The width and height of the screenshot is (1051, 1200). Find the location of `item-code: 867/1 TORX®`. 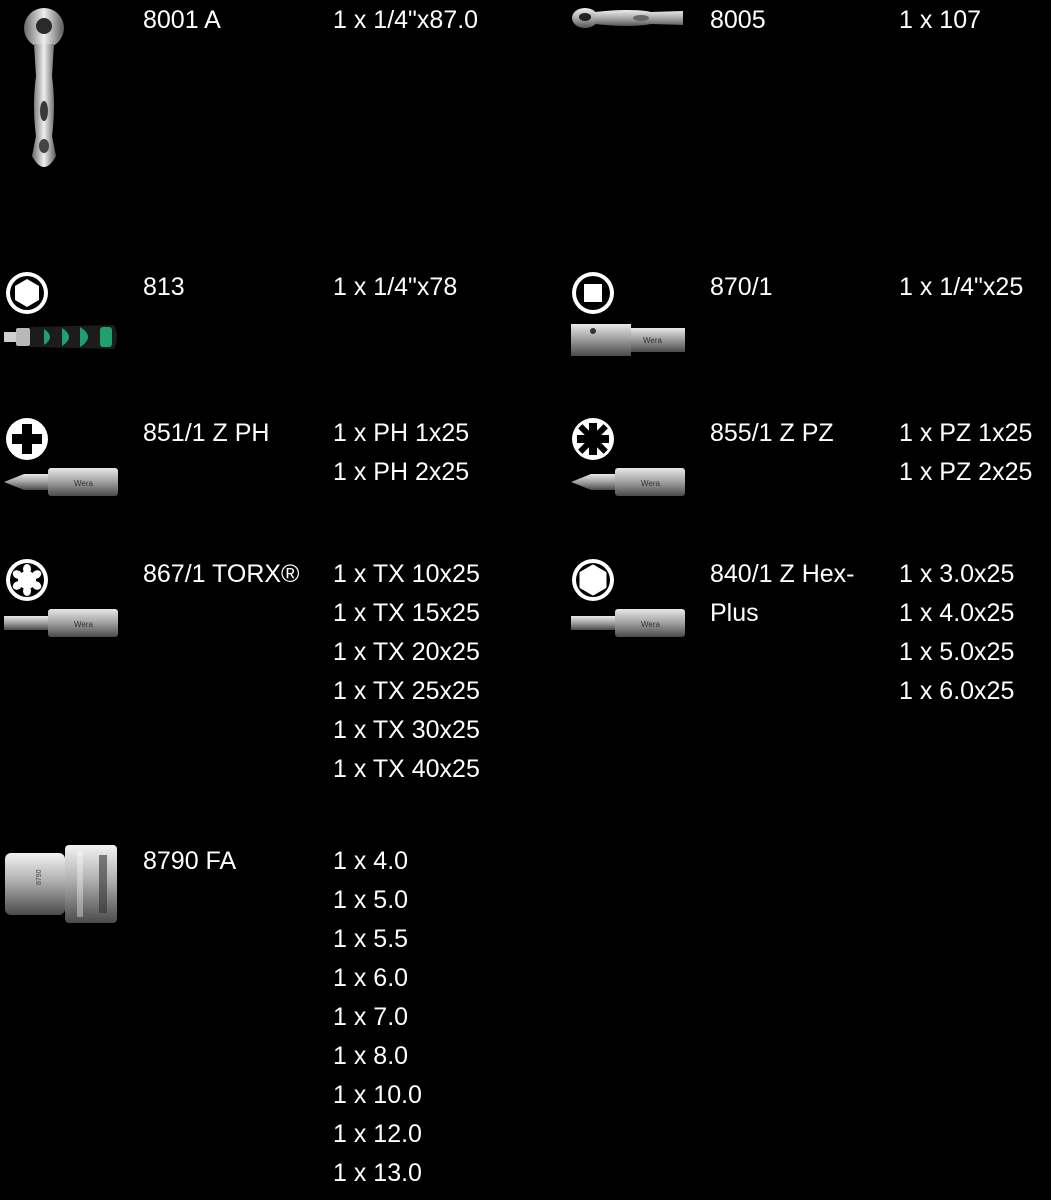

item-code: 867/1 TORX® is located at coordinates (221, 574).